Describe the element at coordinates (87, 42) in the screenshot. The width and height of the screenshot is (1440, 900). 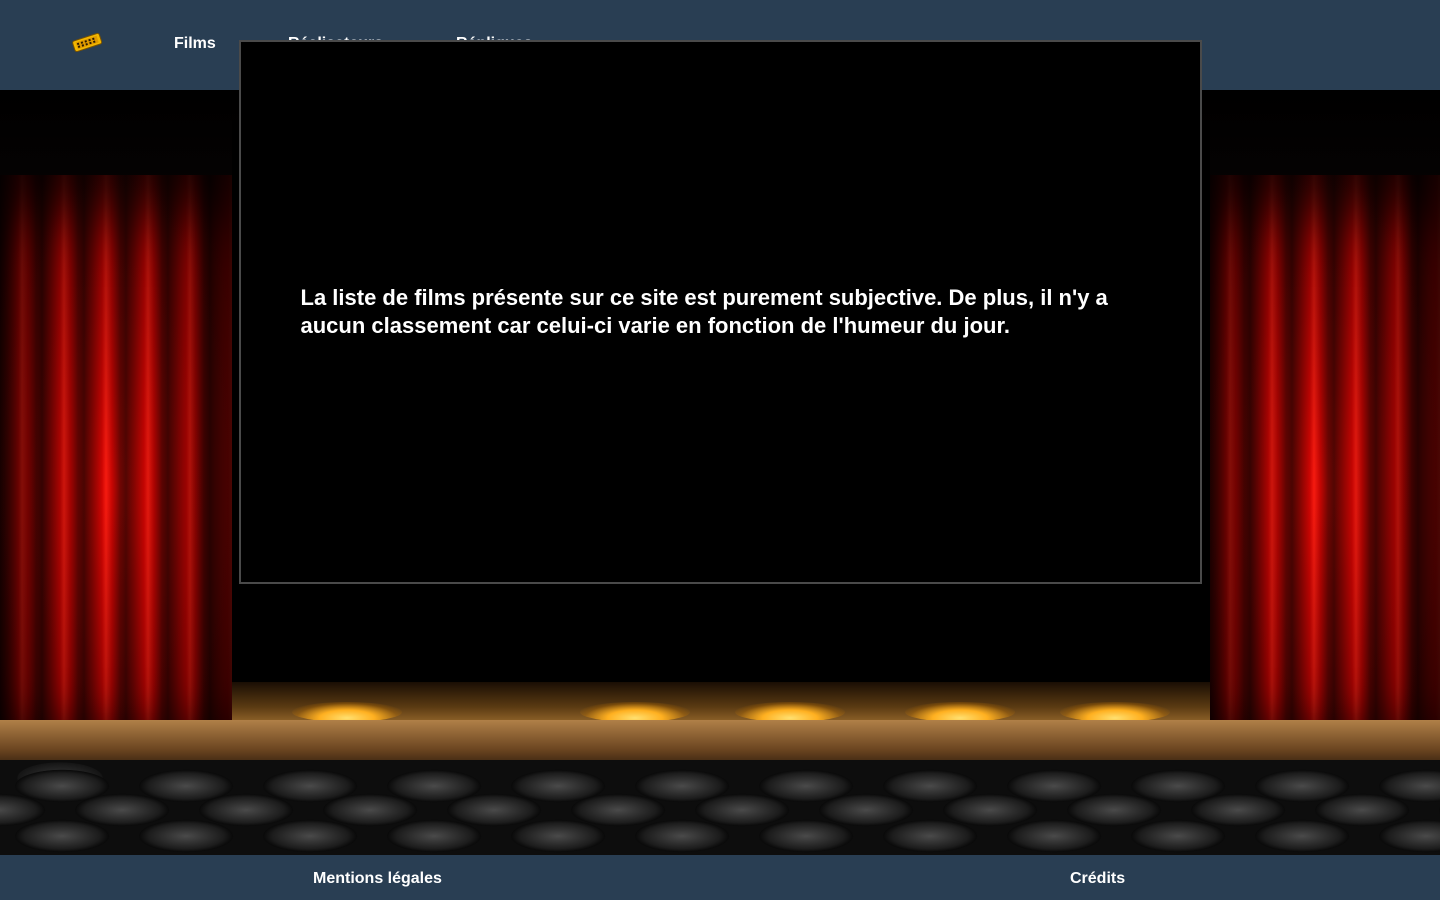
I see `film-ticket-icon` at that location.